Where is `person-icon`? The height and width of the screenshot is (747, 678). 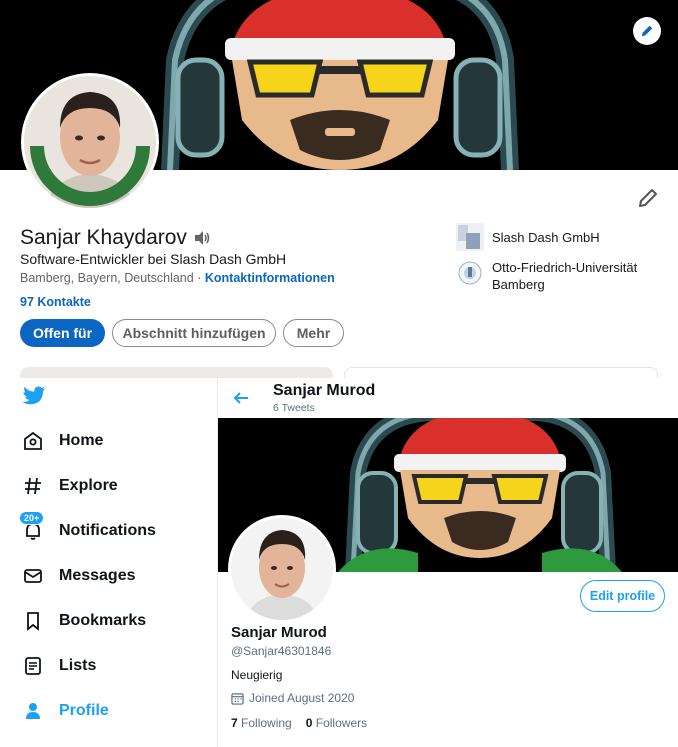
person-icon is located at coordinates (33, 711).